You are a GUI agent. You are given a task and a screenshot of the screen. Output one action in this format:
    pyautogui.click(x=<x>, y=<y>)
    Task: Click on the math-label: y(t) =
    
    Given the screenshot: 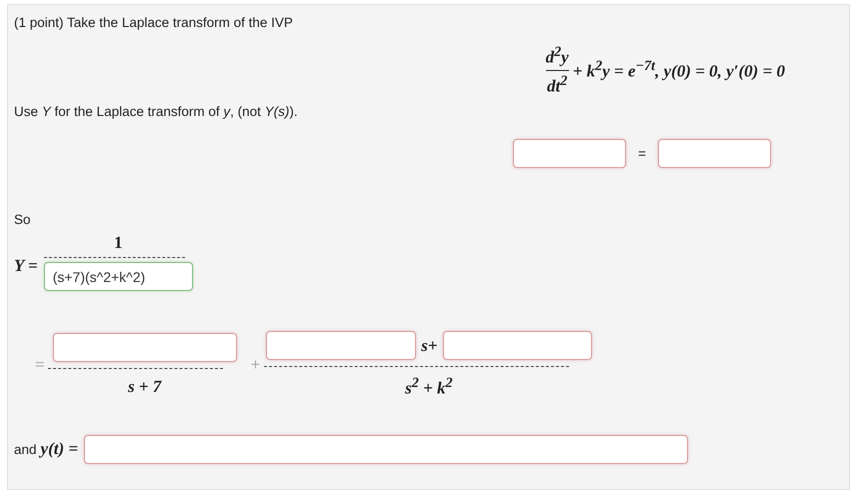 What is the action you would take?
    pyautogui.click(x=59, y=449)
    